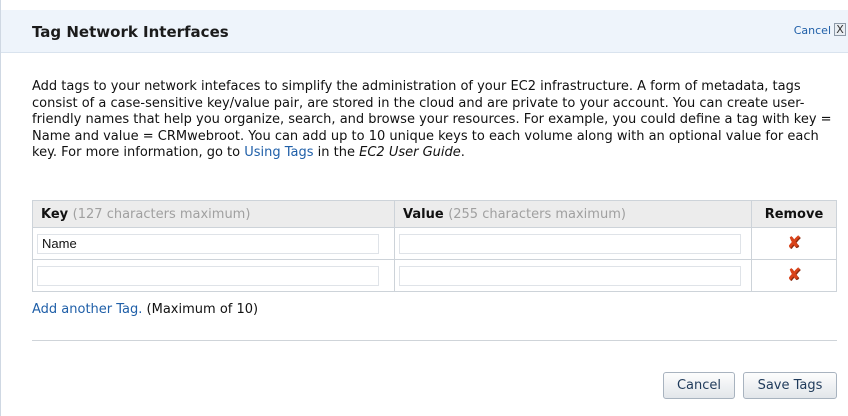 The height and width of the screenshot is (416, 848). What do you see at coordinates (423, 214) in the screenshot?
I see `value-header-label: Value` at bounding box center [423, 214].